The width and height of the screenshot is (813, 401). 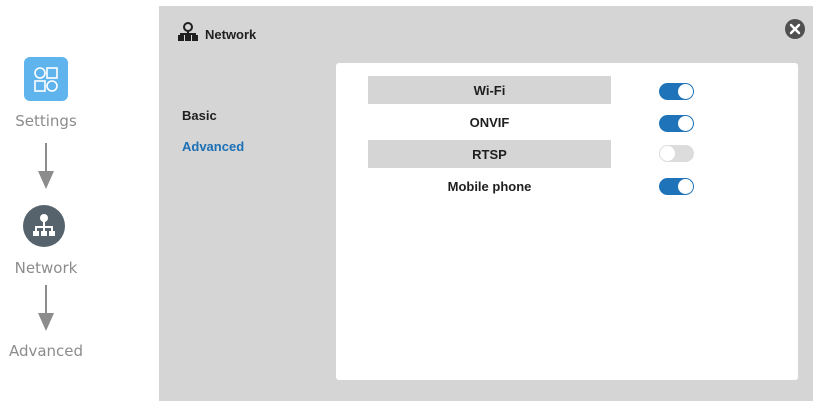 What do you see at coordinates (46, 268) in the screenshot?
I see `guide-step-network: Network` at bounding box center [46, 268].